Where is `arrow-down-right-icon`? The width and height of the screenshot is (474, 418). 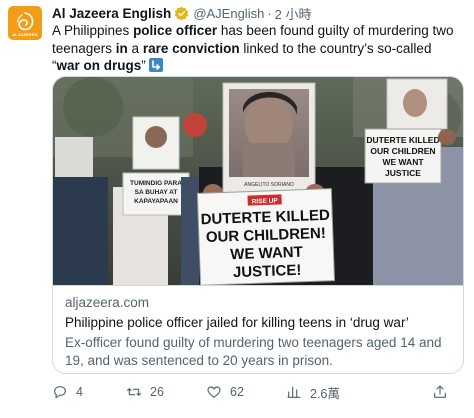
arrow-down-right-icon is located at coordinates (155, 65).